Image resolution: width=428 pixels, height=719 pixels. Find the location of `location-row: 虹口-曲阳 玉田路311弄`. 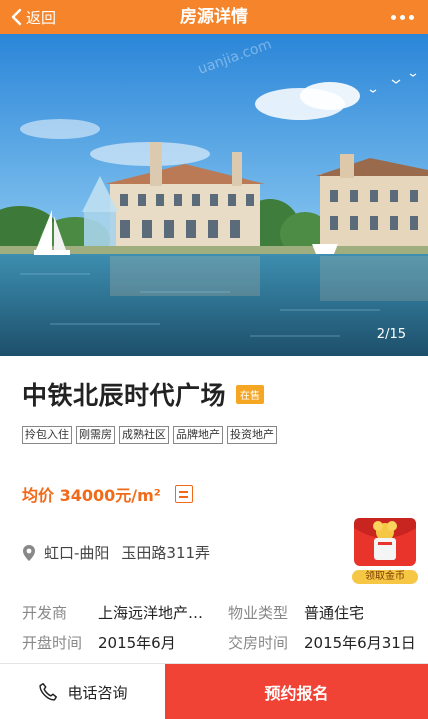

location-row: 虹口-曲阳 玉田路311弄 is located at coordinates (116, 552).